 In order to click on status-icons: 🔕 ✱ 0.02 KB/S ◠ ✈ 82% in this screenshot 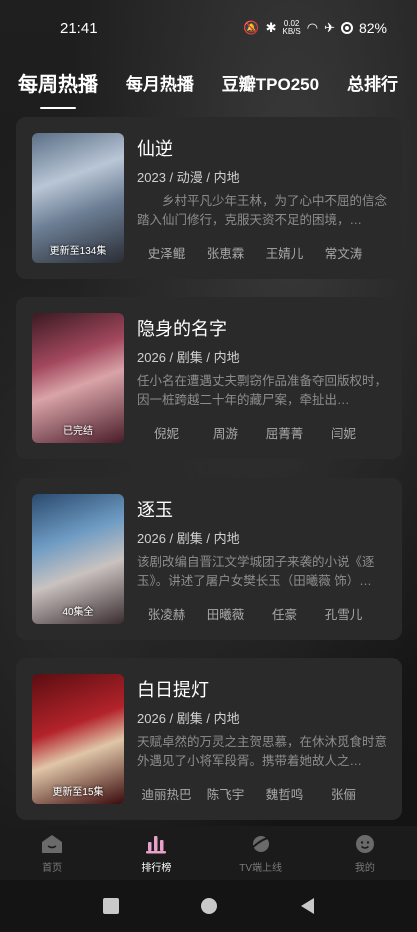, I will do `click(315, 28)`.